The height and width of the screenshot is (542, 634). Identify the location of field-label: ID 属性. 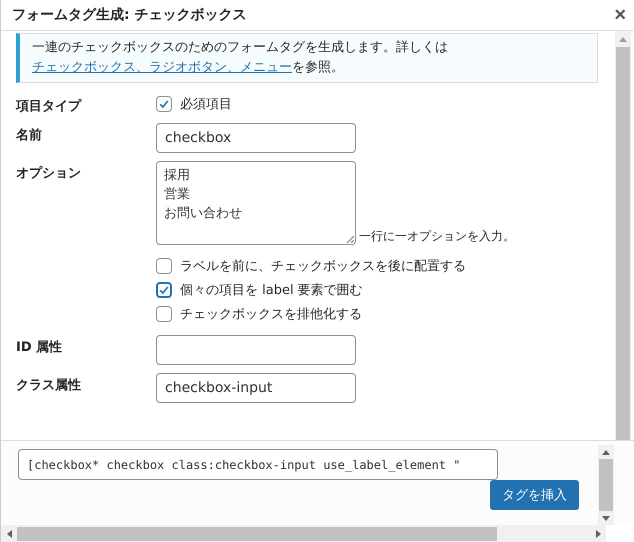
(40, 348).